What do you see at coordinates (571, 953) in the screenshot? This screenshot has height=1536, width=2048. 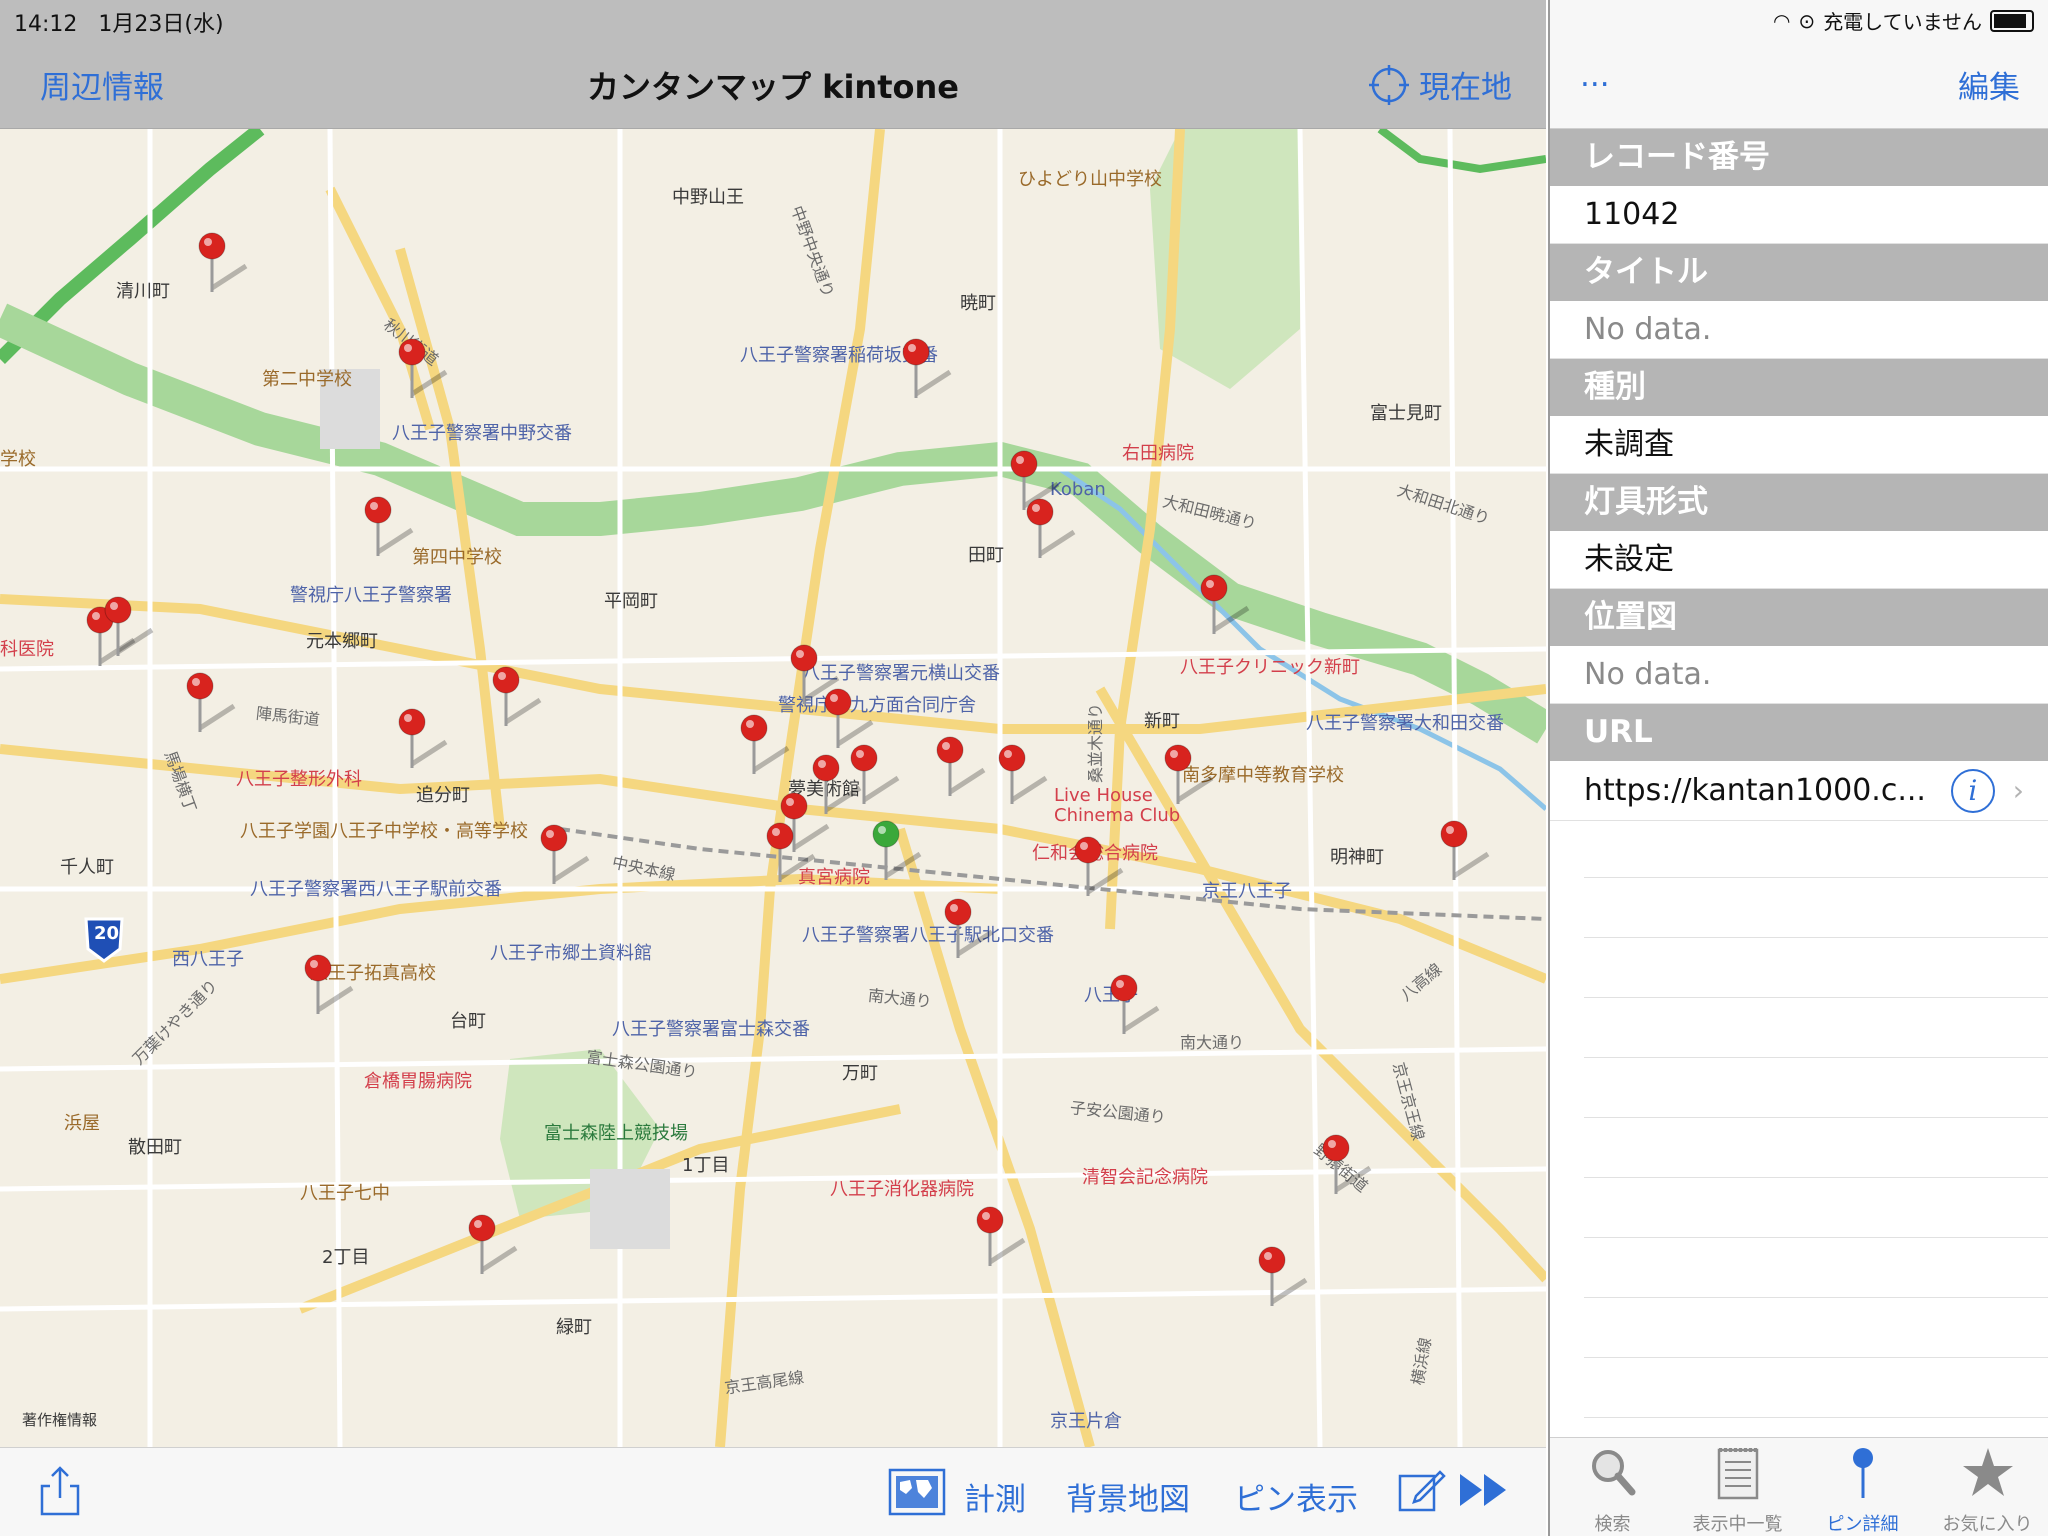 I see `map-label: 八王子市郷土資料館` at bounding box center [571, 953].